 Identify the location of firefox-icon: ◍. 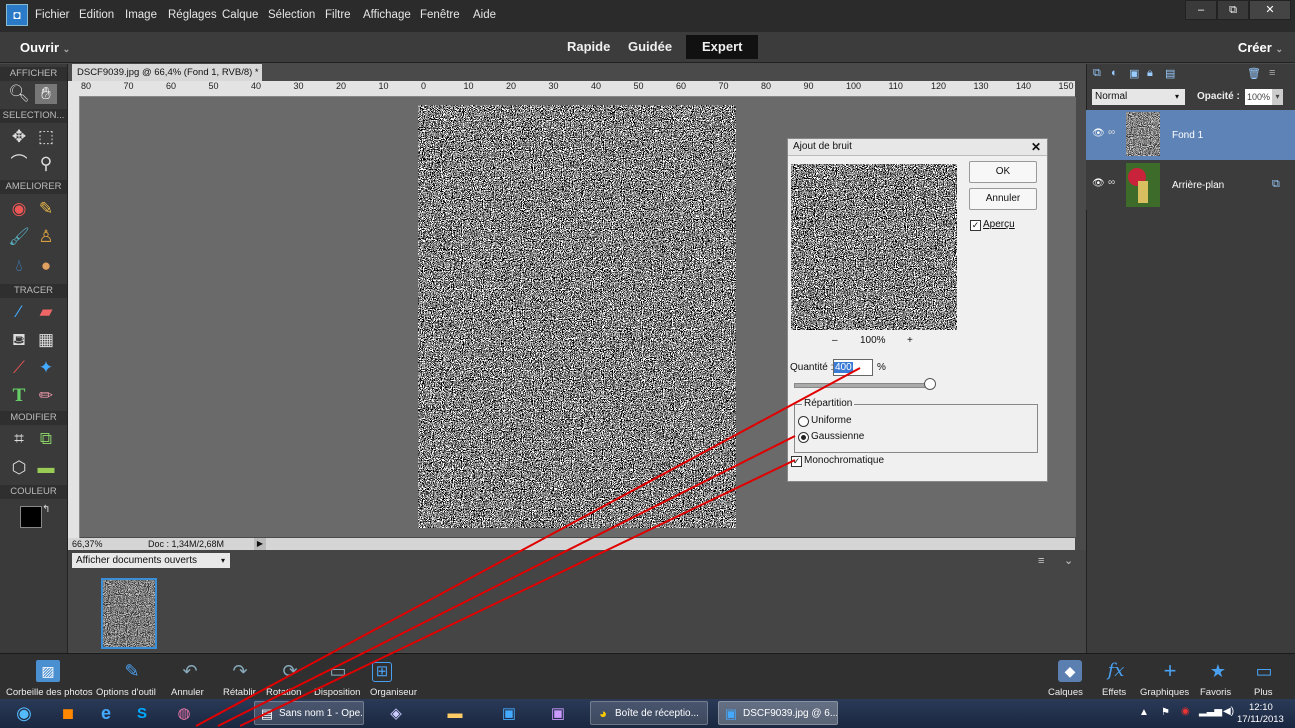
(184, 713).